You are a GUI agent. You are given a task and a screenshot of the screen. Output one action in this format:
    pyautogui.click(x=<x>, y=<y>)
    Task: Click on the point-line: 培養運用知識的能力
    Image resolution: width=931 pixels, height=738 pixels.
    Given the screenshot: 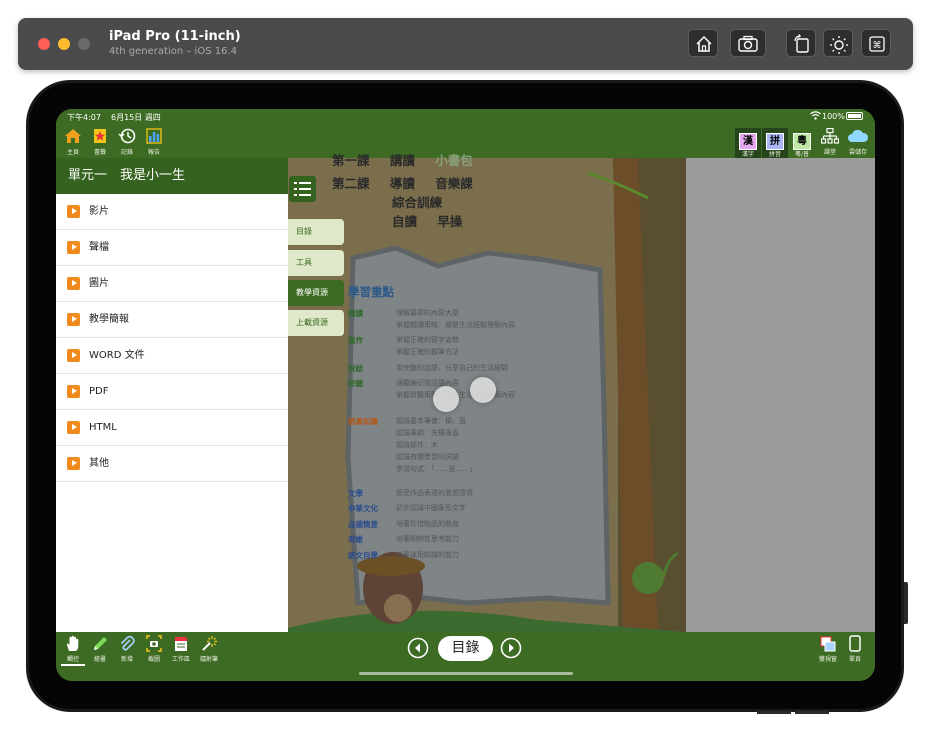 What is the action you would take?
    pyautogui.click(x=427, y=555)
    